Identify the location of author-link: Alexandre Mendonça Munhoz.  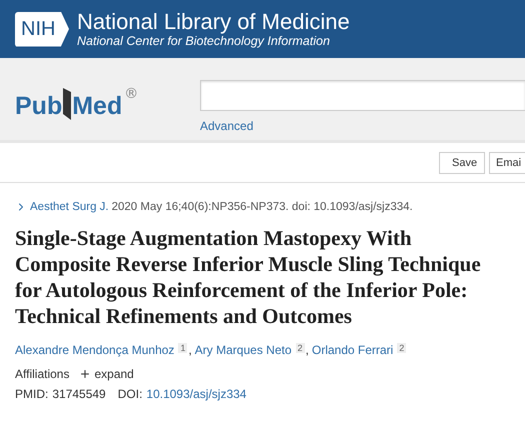
(94, 350).